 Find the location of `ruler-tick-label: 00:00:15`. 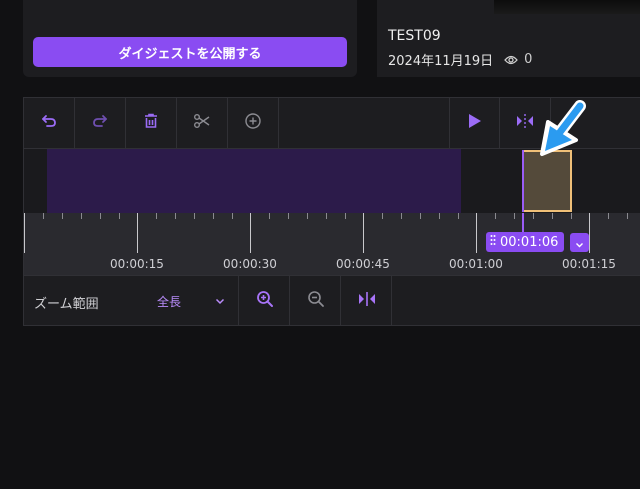

ruler-tick-label: 00:00:15 is located at coordinates (137, 264).